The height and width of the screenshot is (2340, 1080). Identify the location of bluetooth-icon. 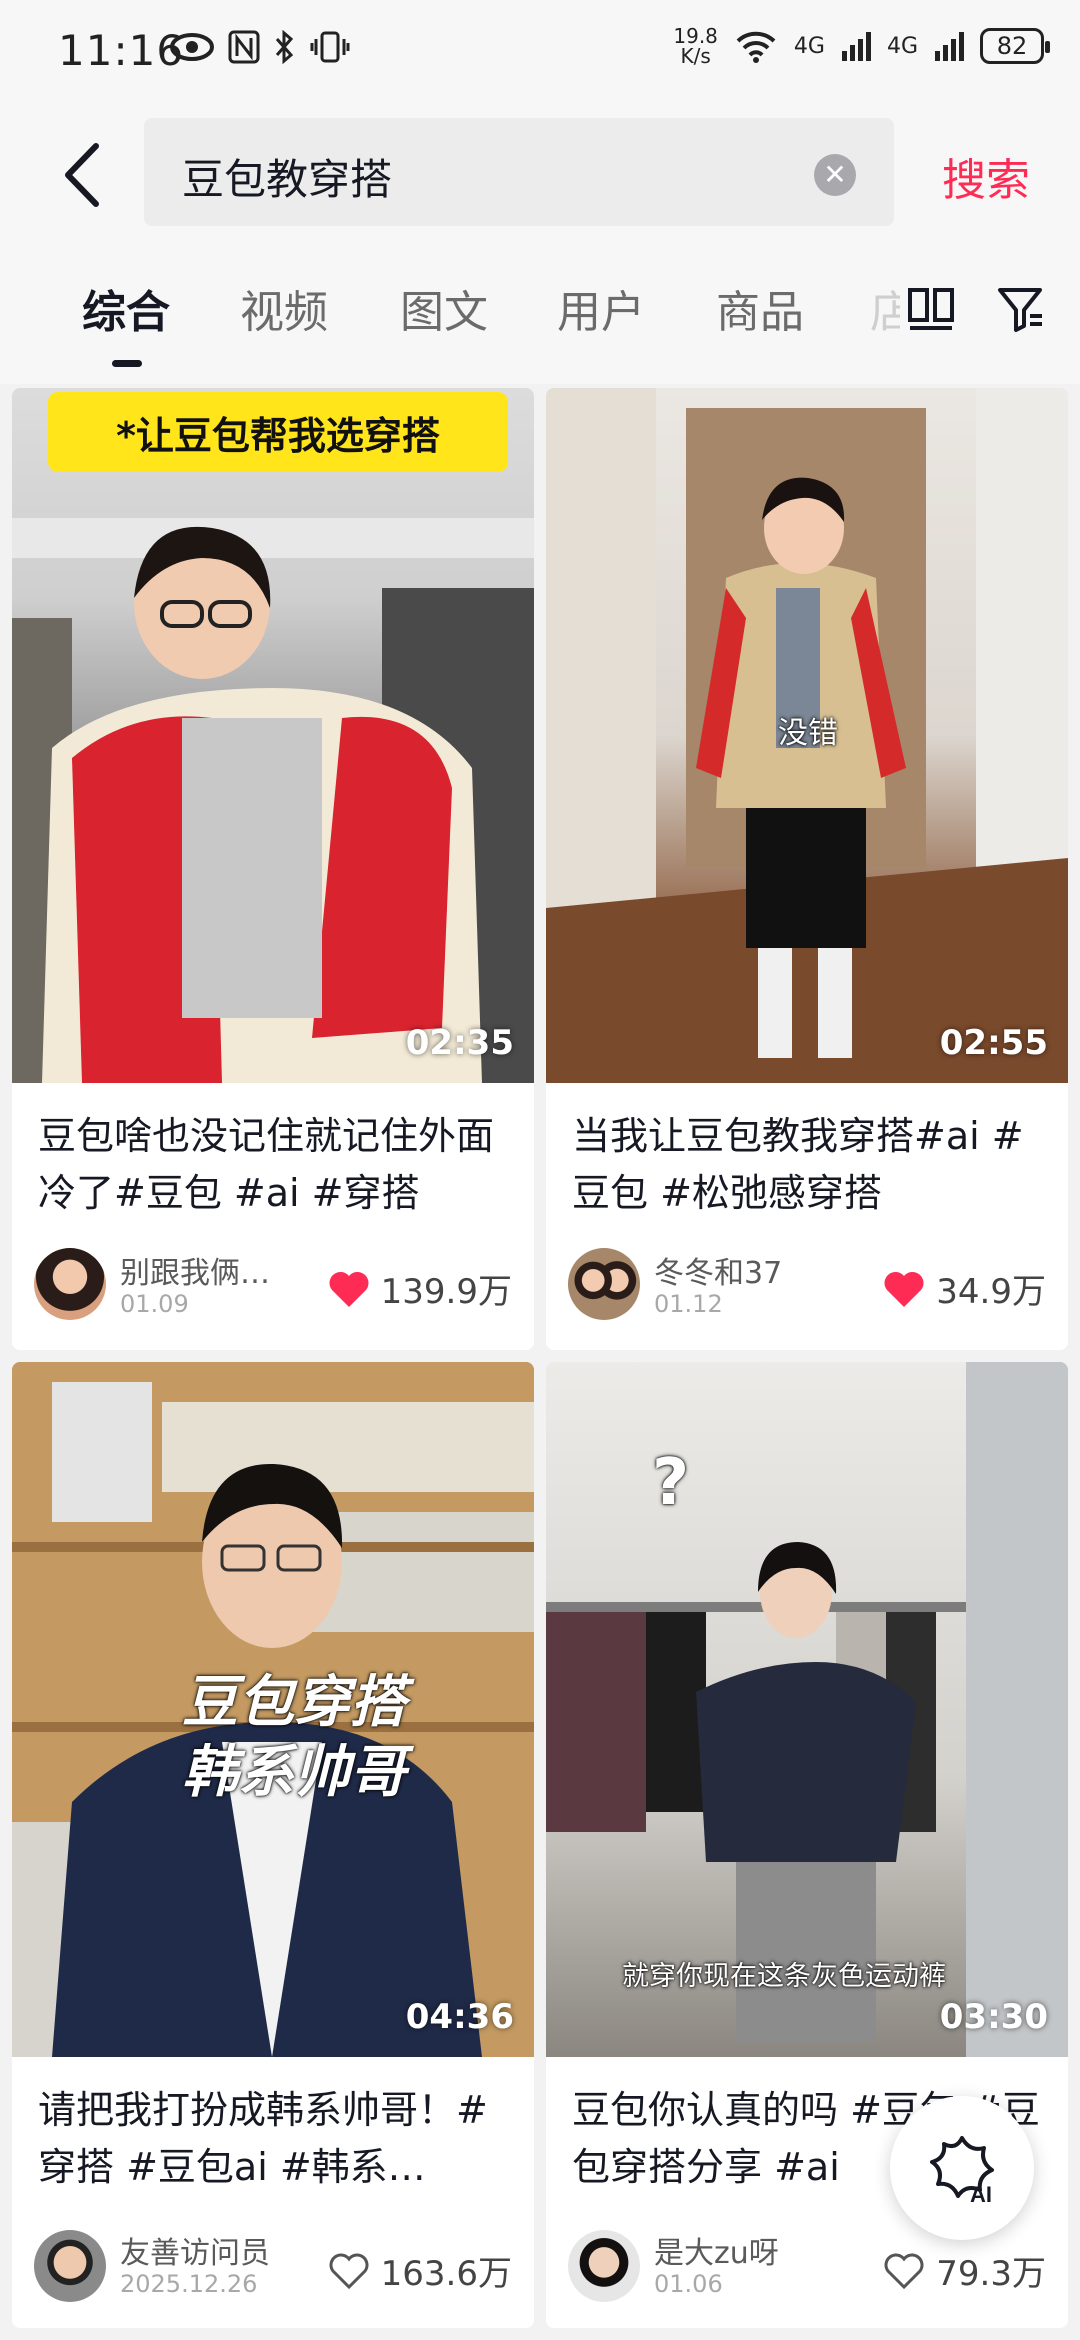
(284, 47).